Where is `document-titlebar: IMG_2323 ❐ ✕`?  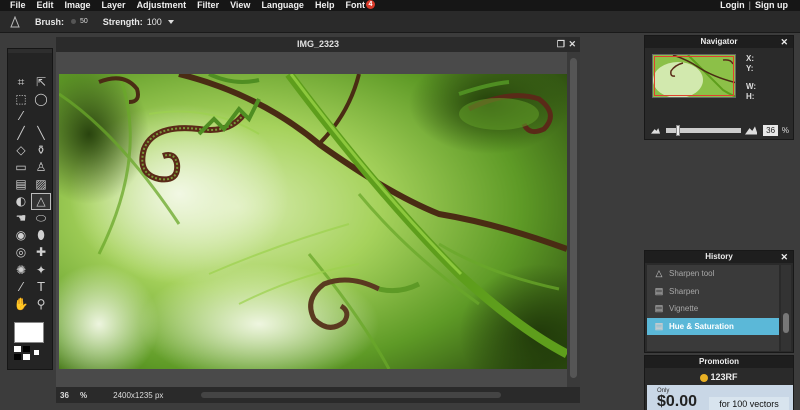 document-titlebar: IMG_2323 ❐ ✕ is located at coordinates (318, 44).